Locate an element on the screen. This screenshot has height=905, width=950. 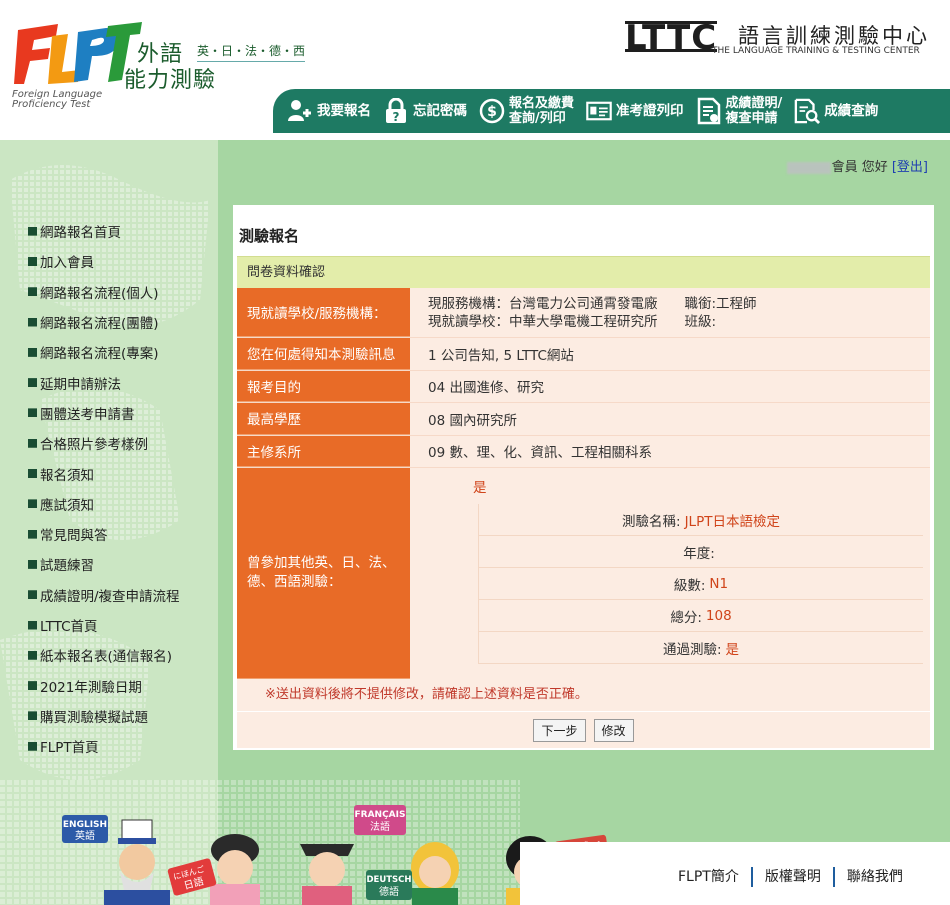
sidebar-item-registration-notice: 報名須知 is located at coordinates (104, 473).